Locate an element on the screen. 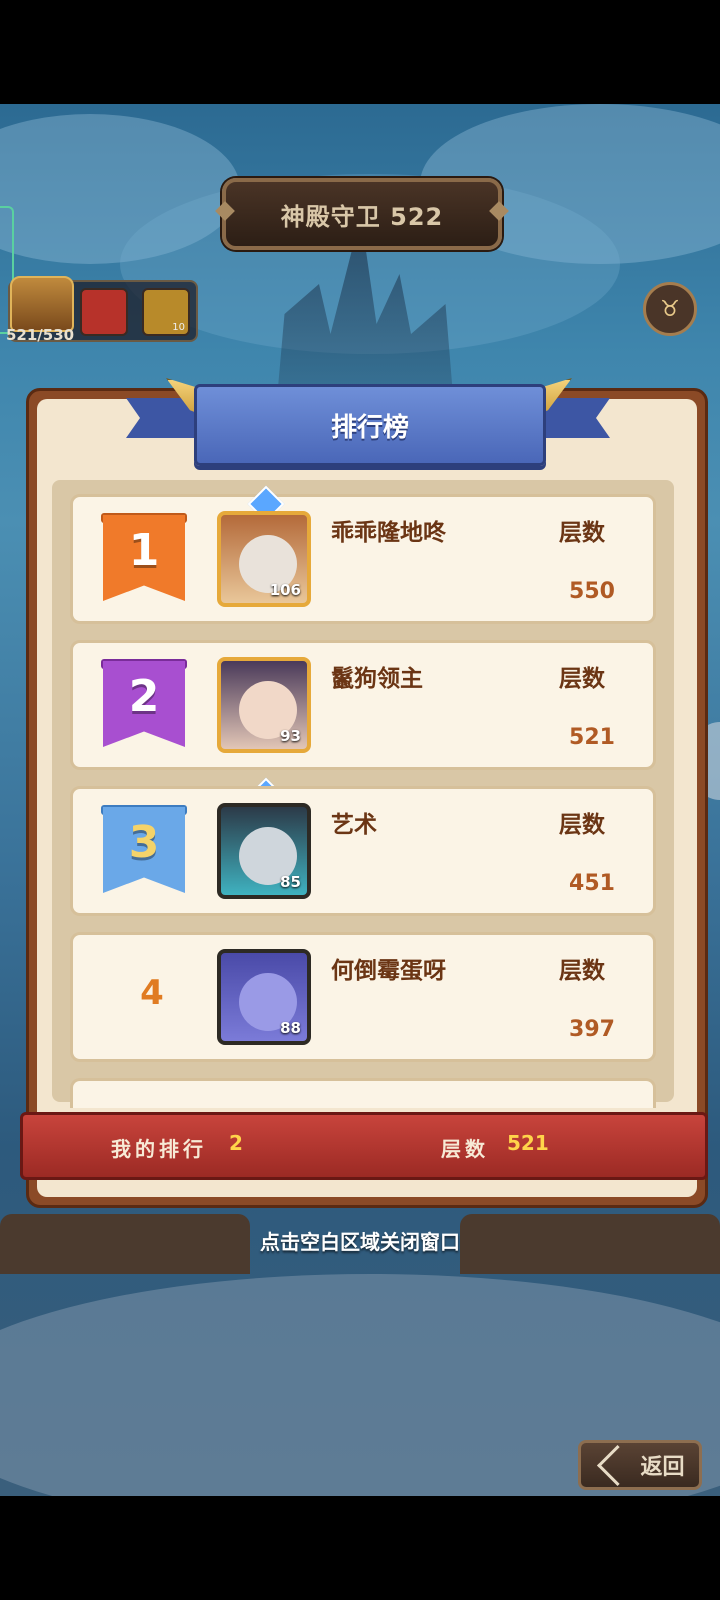  rank-flag: 1 is located at coordinates (144, 558).